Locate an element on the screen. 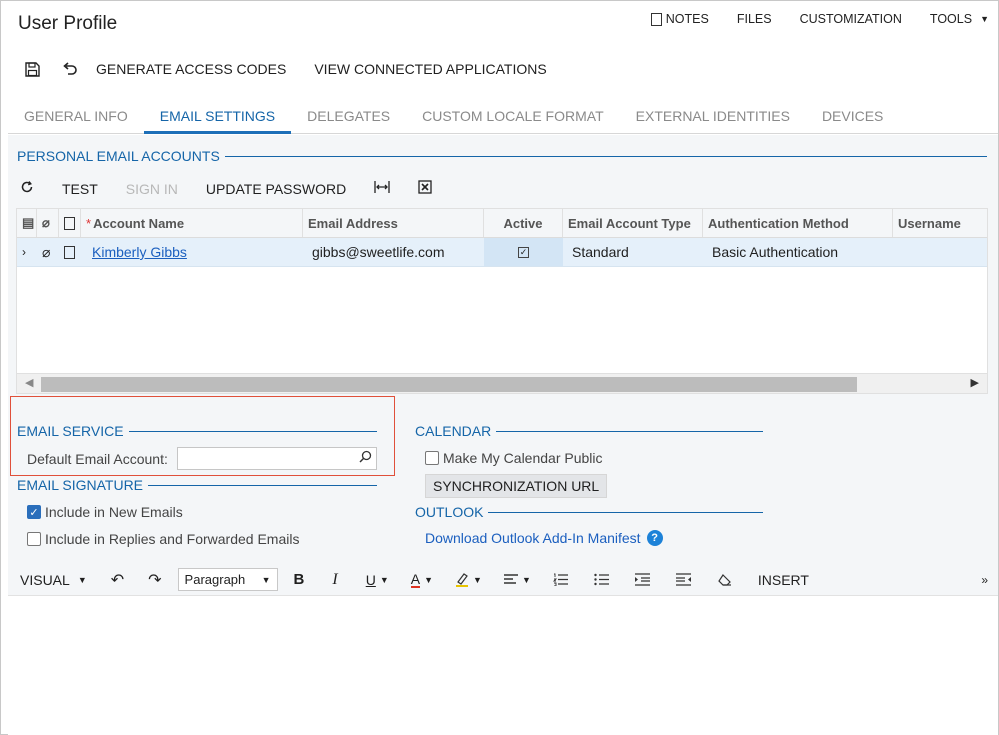 The width and height of the screenshot is (999, 735). column-active: Active is located at coordinates (523, 223).